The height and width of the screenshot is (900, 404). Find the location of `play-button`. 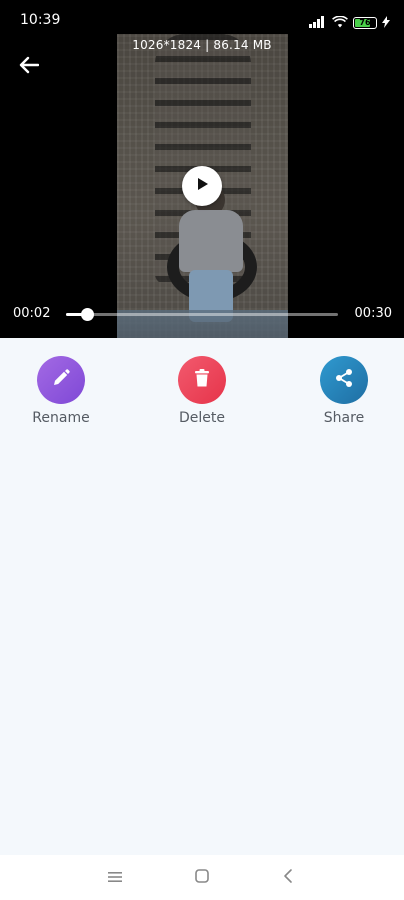

play-button is located at coordinates (202, 186).